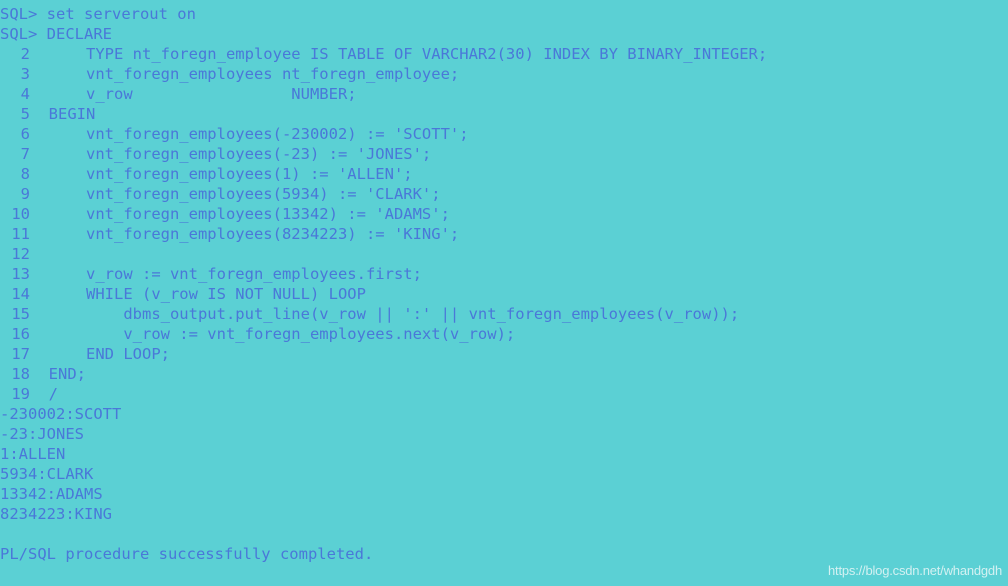 This screenshot has height=586, width=1008. What do you see at coordinates (33, 454) in the screenshot?
I see `terminal-line-text: 1:ALLEN` at bounding box center [33, 454].